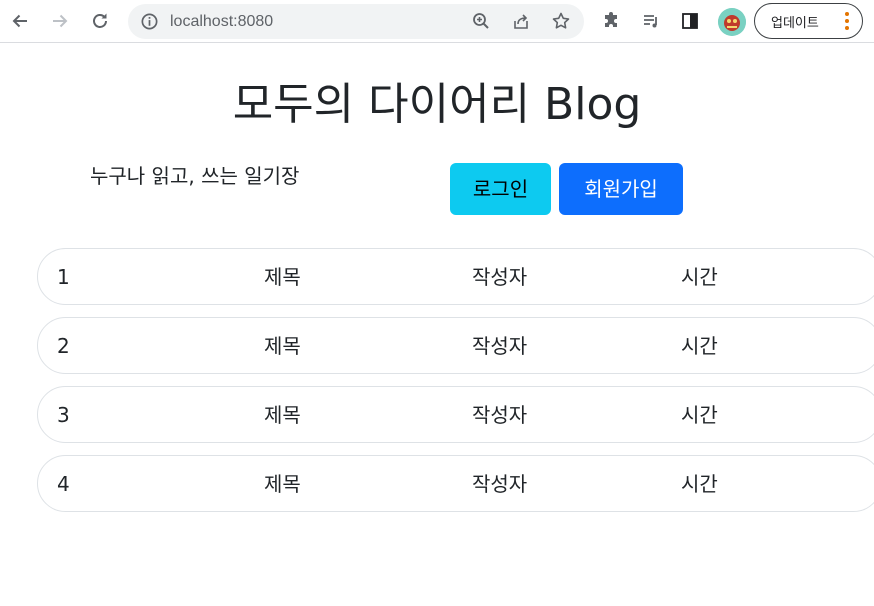 This screenshot has height=606, width=874. I want to click on tagline: 누구나 읽고, 쓰는 일기장, so click(195, 176).